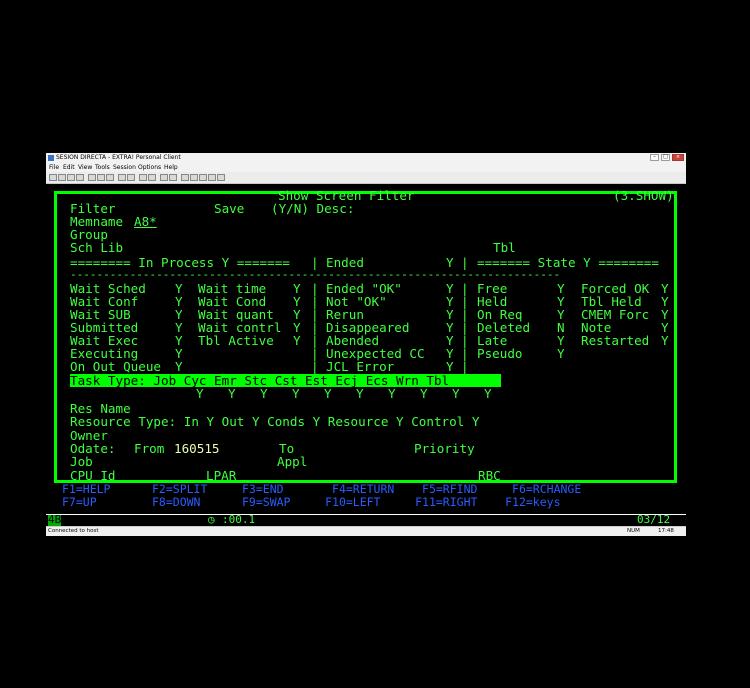  I want to click on map-icon, so click(212, 177).